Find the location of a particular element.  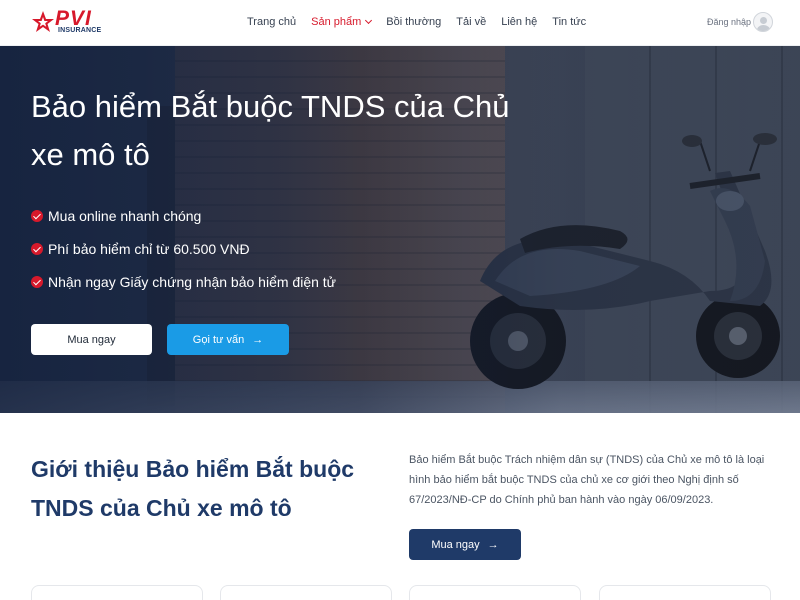

nav-label: Tin tức is located at coordinates (569, 22).